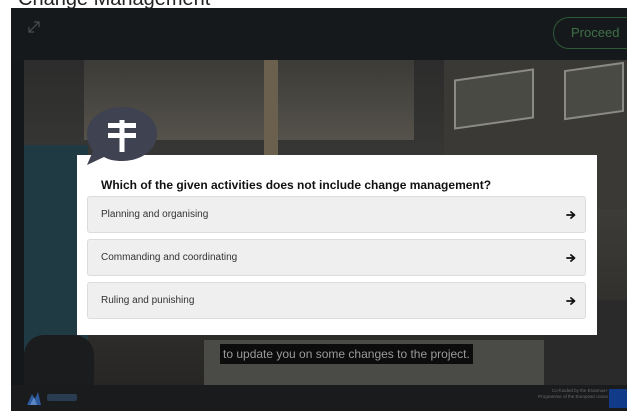 This screenshot has height=411, width=627. Describe the element at coordinates (59, 360) in the screenshot. I see `scene-chair` at that location.